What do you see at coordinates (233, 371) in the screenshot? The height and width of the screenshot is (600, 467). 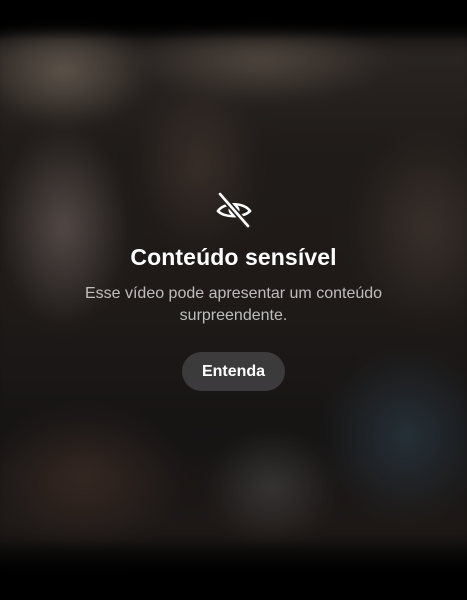 I see `understand-button: Entenda` at bounding box center [233, 371].